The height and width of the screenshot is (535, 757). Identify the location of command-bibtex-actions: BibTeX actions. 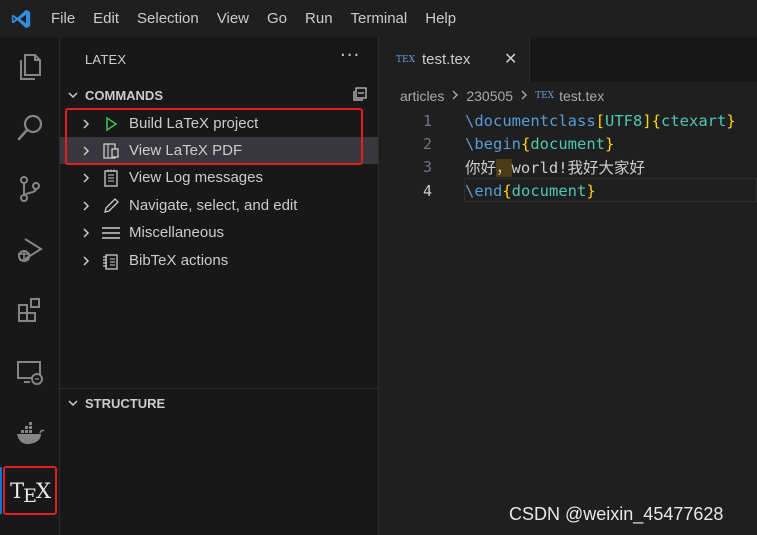
(219, 260).